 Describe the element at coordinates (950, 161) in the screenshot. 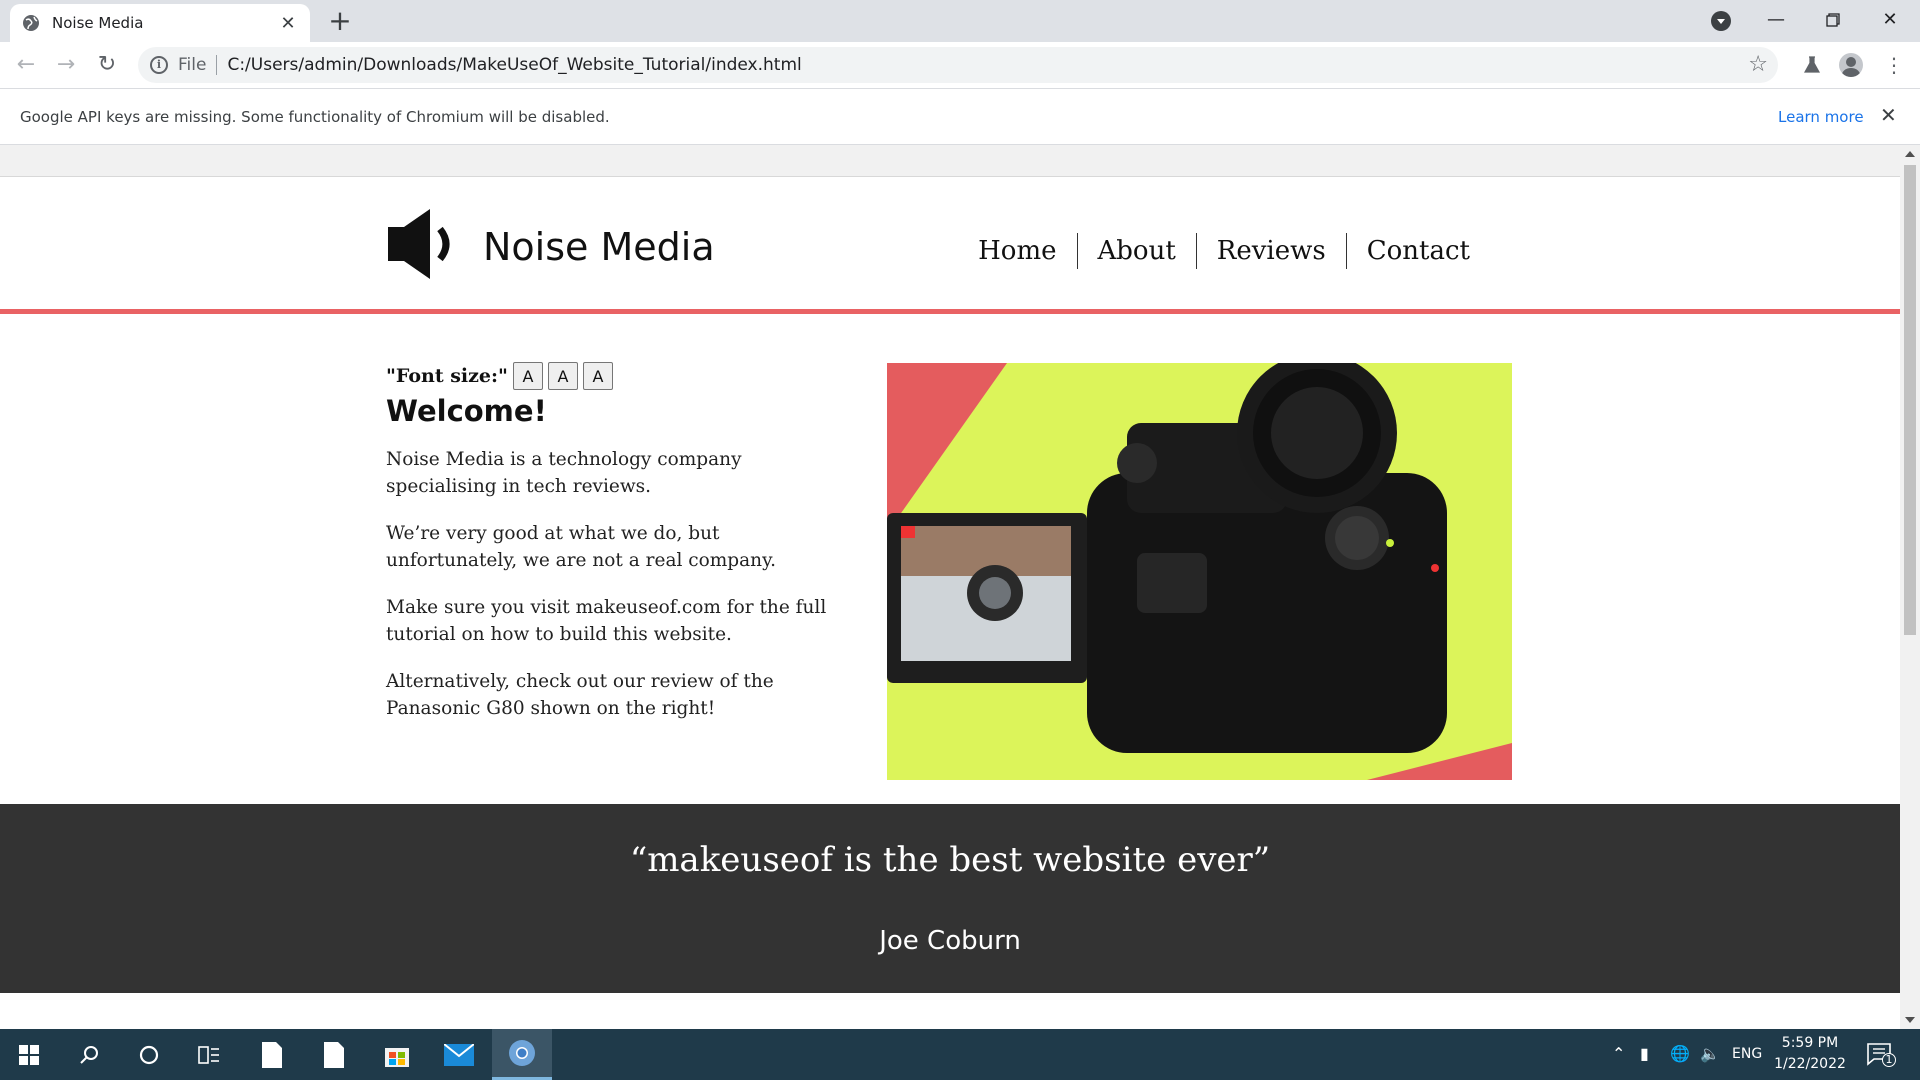

I see `page-top-band` at that location.